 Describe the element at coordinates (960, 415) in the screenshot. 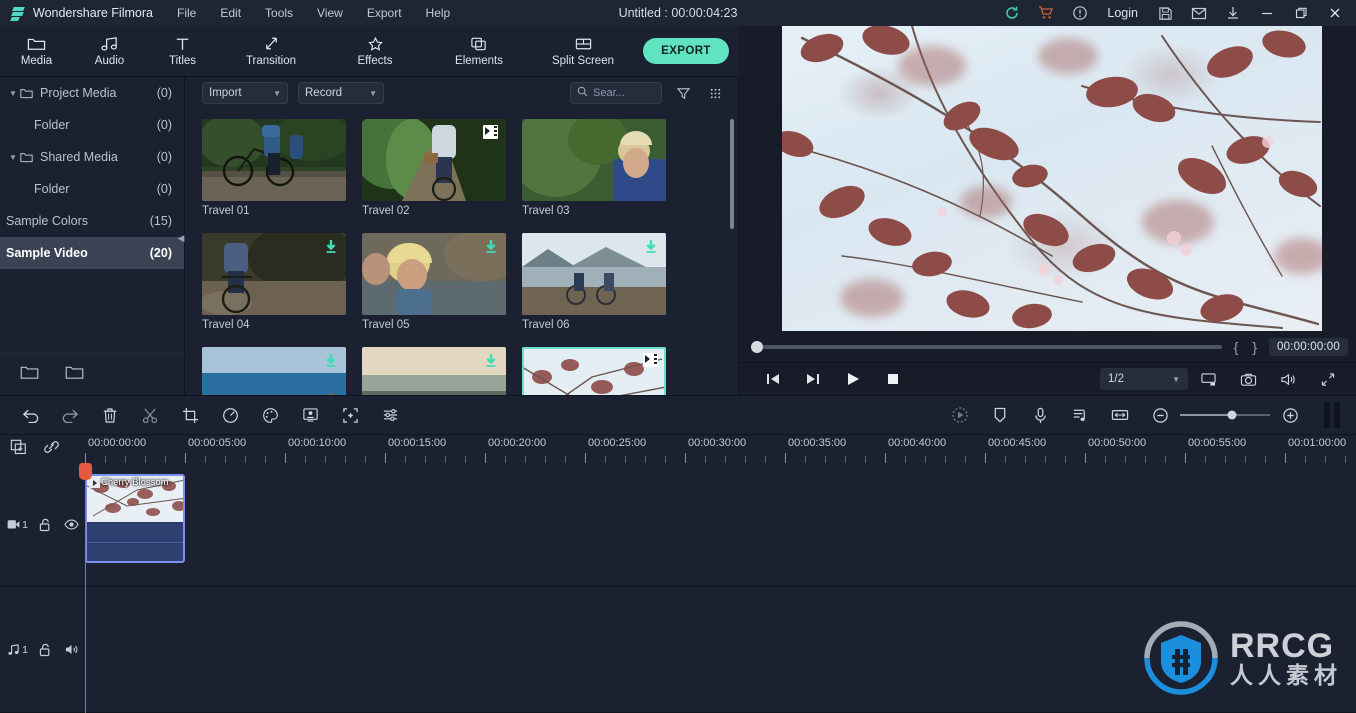

I see `render-preview-button` at that location.